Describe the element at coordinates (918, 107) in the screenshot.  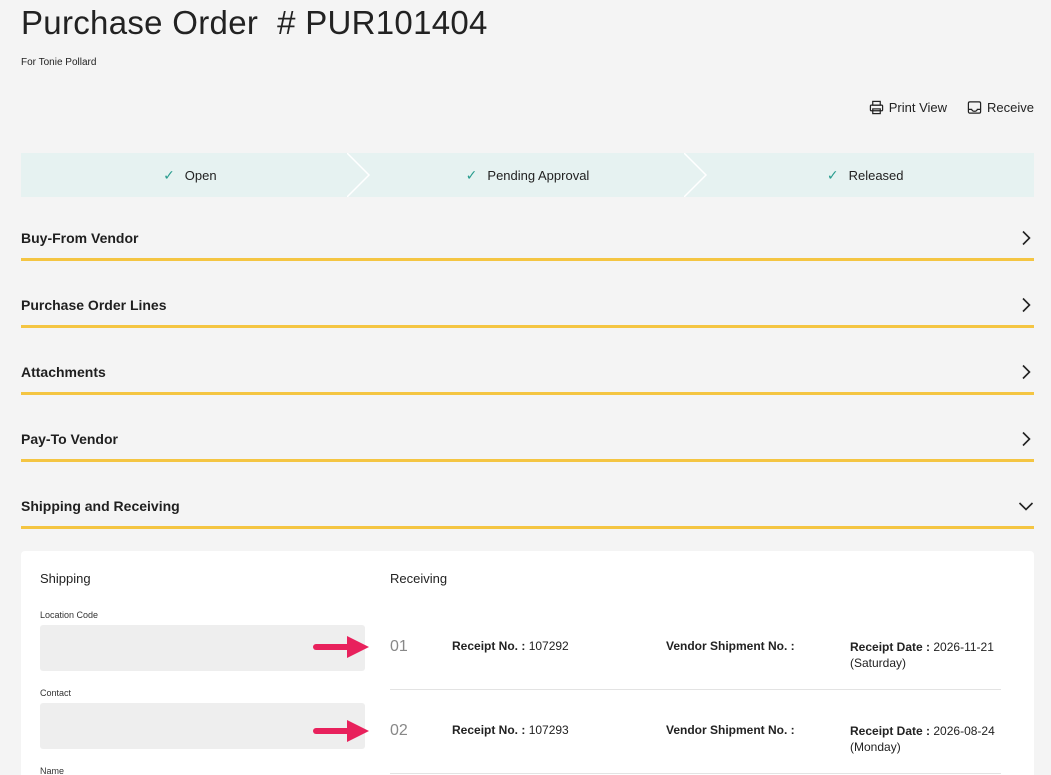
I see `print-view-label: Print View` at that location.